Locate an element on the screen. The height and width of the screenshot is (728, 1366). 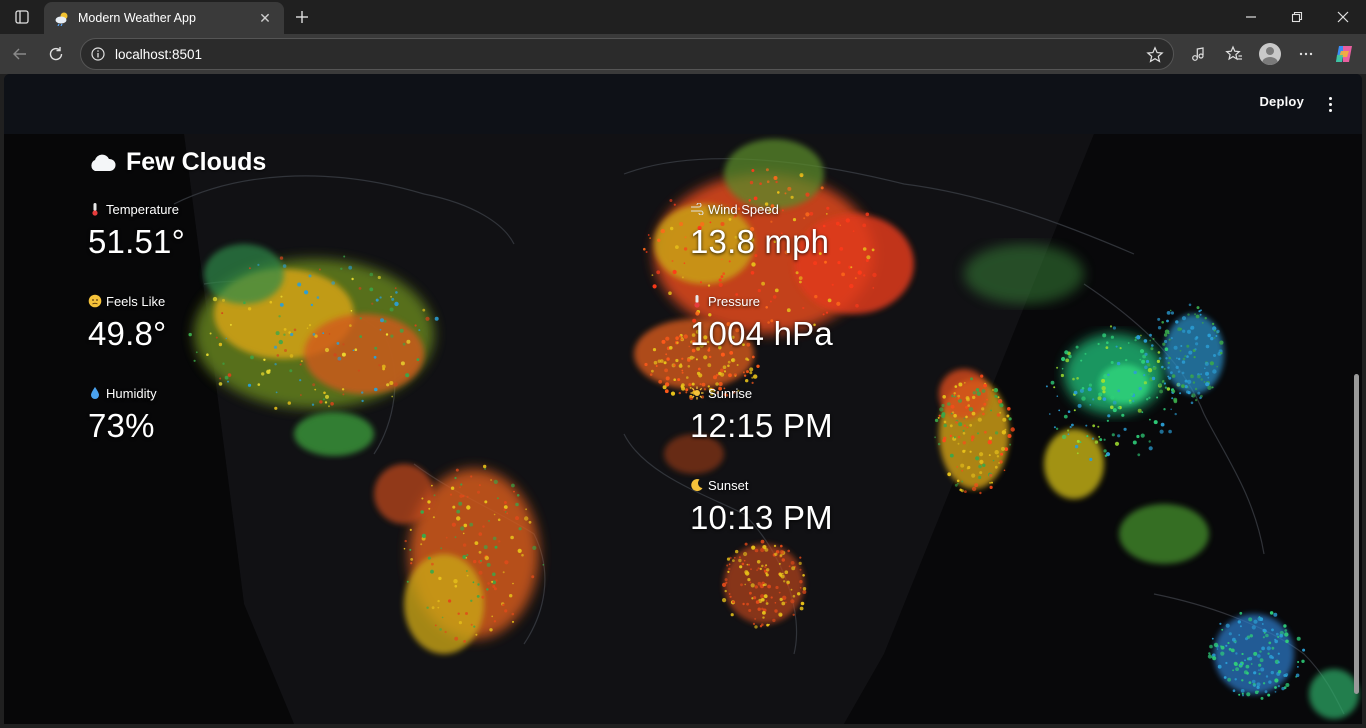
metric-label: Pressure is located at coordinates (734, 301).